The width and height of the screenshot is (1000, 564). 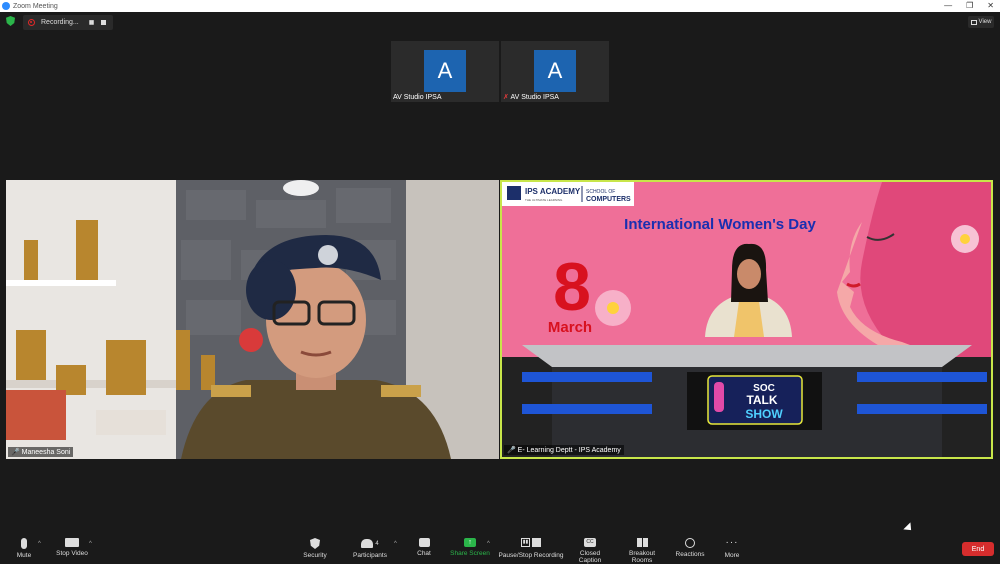 What do you see at coordinates (24, 543) in the screenshot?
I see `microphone-icon` at bounding box center [24, 543].